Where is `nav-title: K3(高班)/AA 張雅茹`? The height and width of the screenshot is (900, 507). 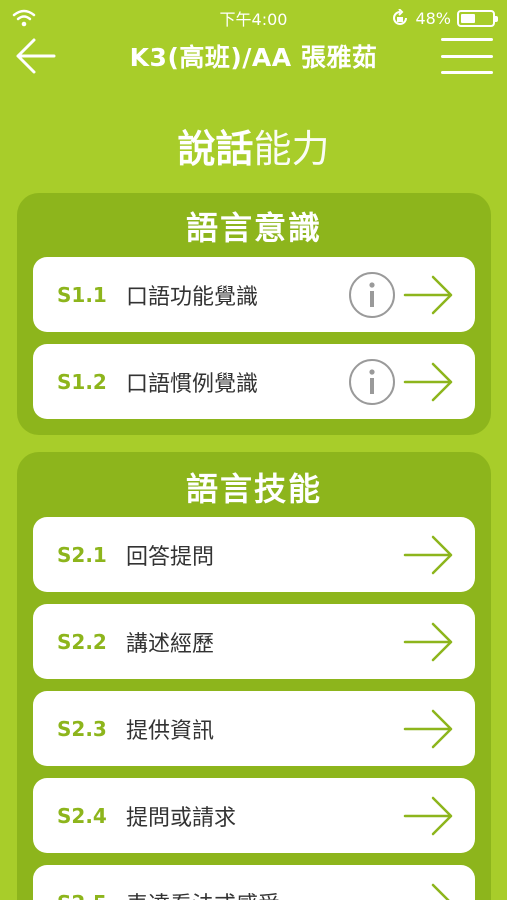
nav-title: K3(高班)/AA 張雅茹 is located at coordinates (253, 57).